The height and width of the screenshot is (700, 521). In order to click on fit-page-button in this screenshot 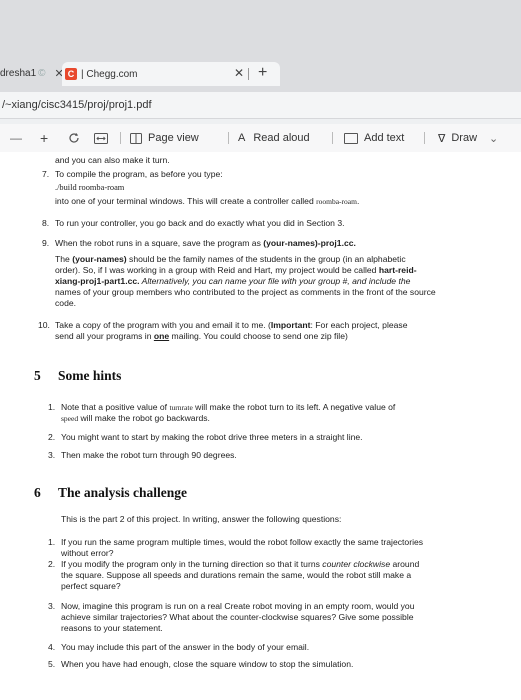, I will do `click(101, 138)`.